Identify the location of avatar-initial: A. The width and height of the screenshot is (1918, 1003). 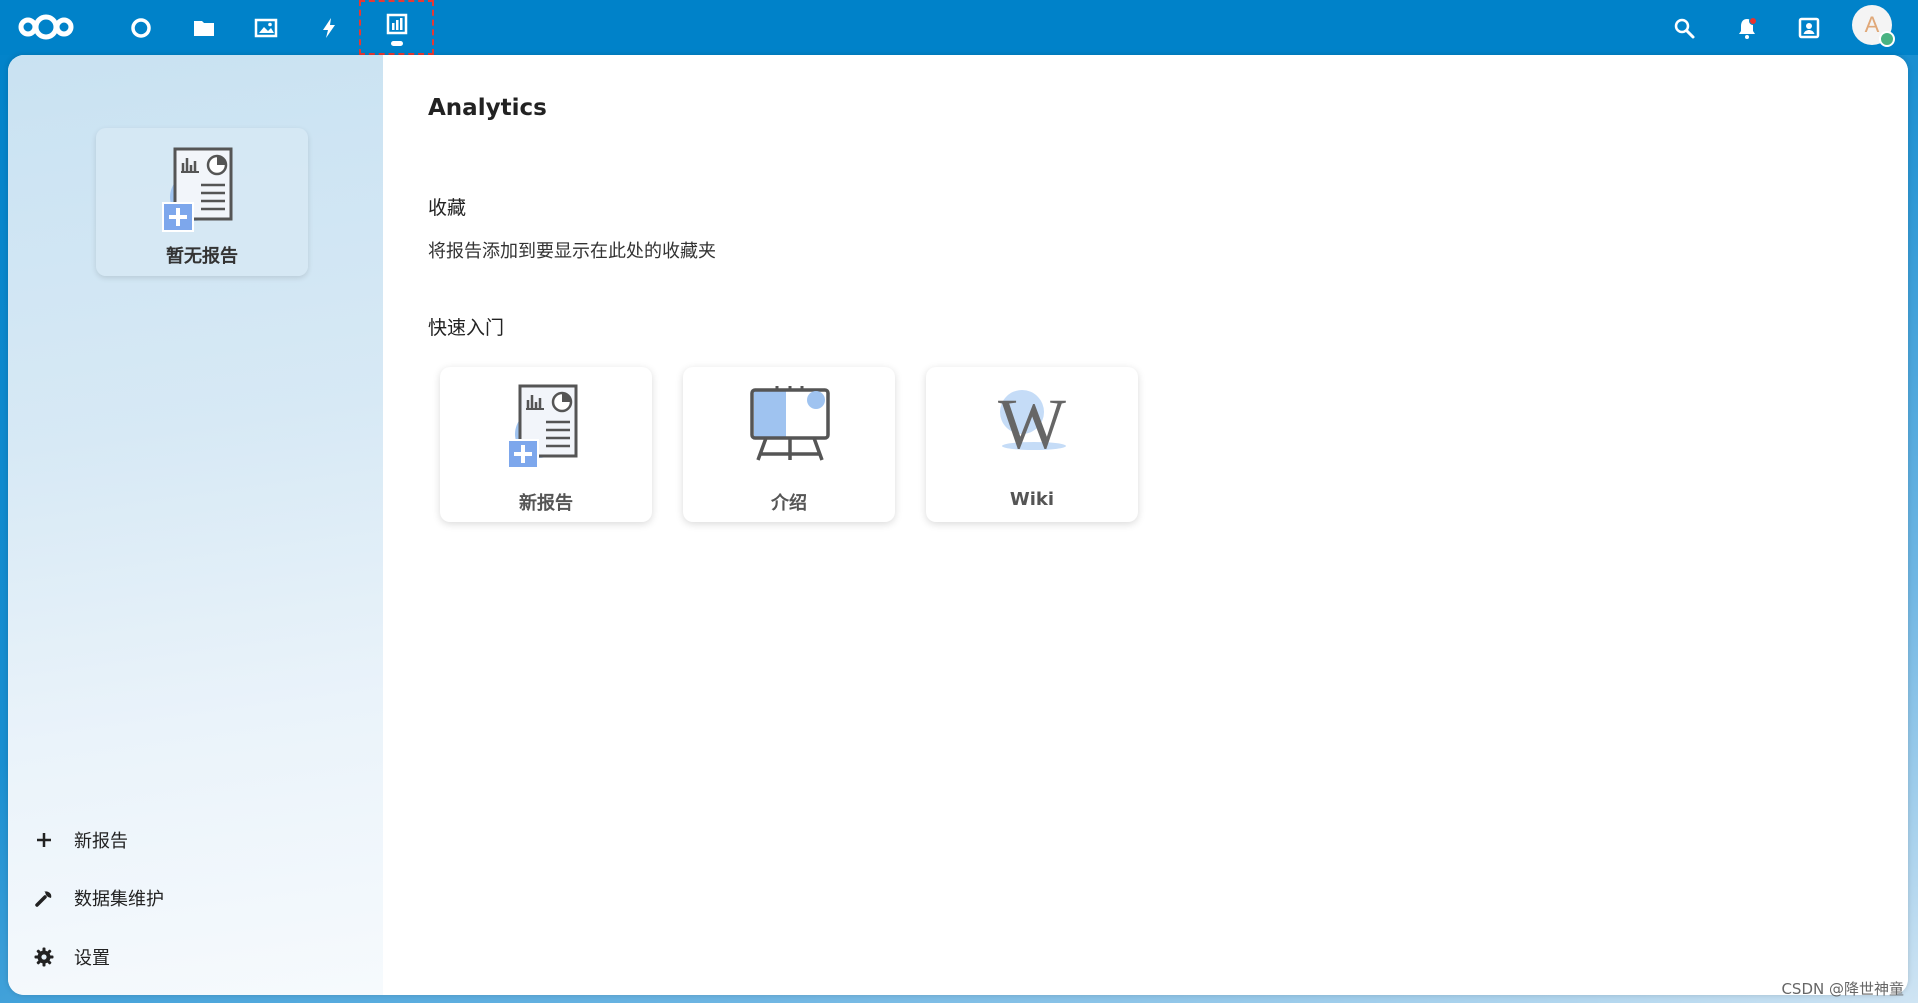
(1872, 24).